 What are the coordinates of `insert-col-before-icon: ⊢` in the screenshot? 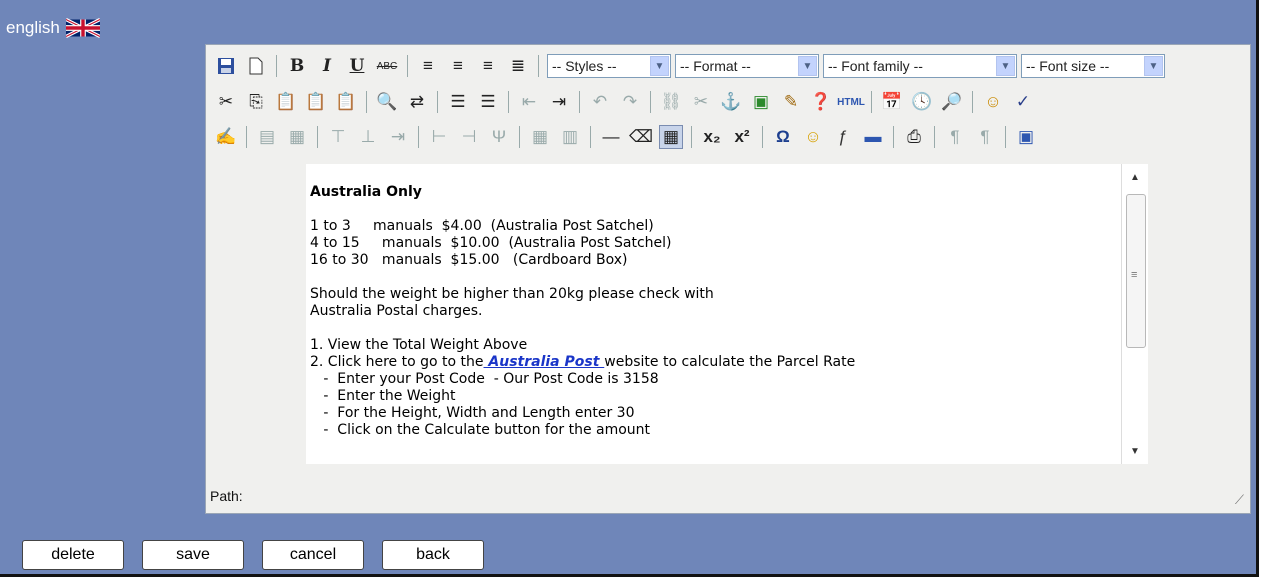 It's located at (439, 137).